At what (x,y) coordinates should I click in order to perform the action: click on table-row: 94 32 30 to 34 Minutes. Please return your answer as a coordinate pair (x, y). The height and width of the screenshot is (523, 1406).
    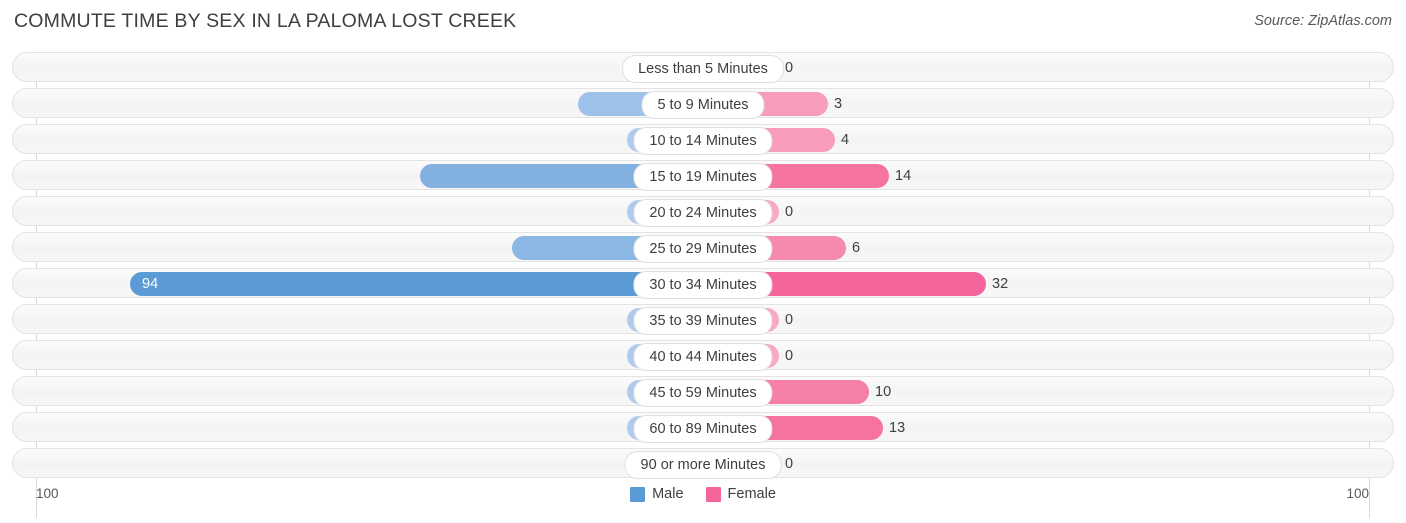
    Looking at the image, I should click on (703, 283).